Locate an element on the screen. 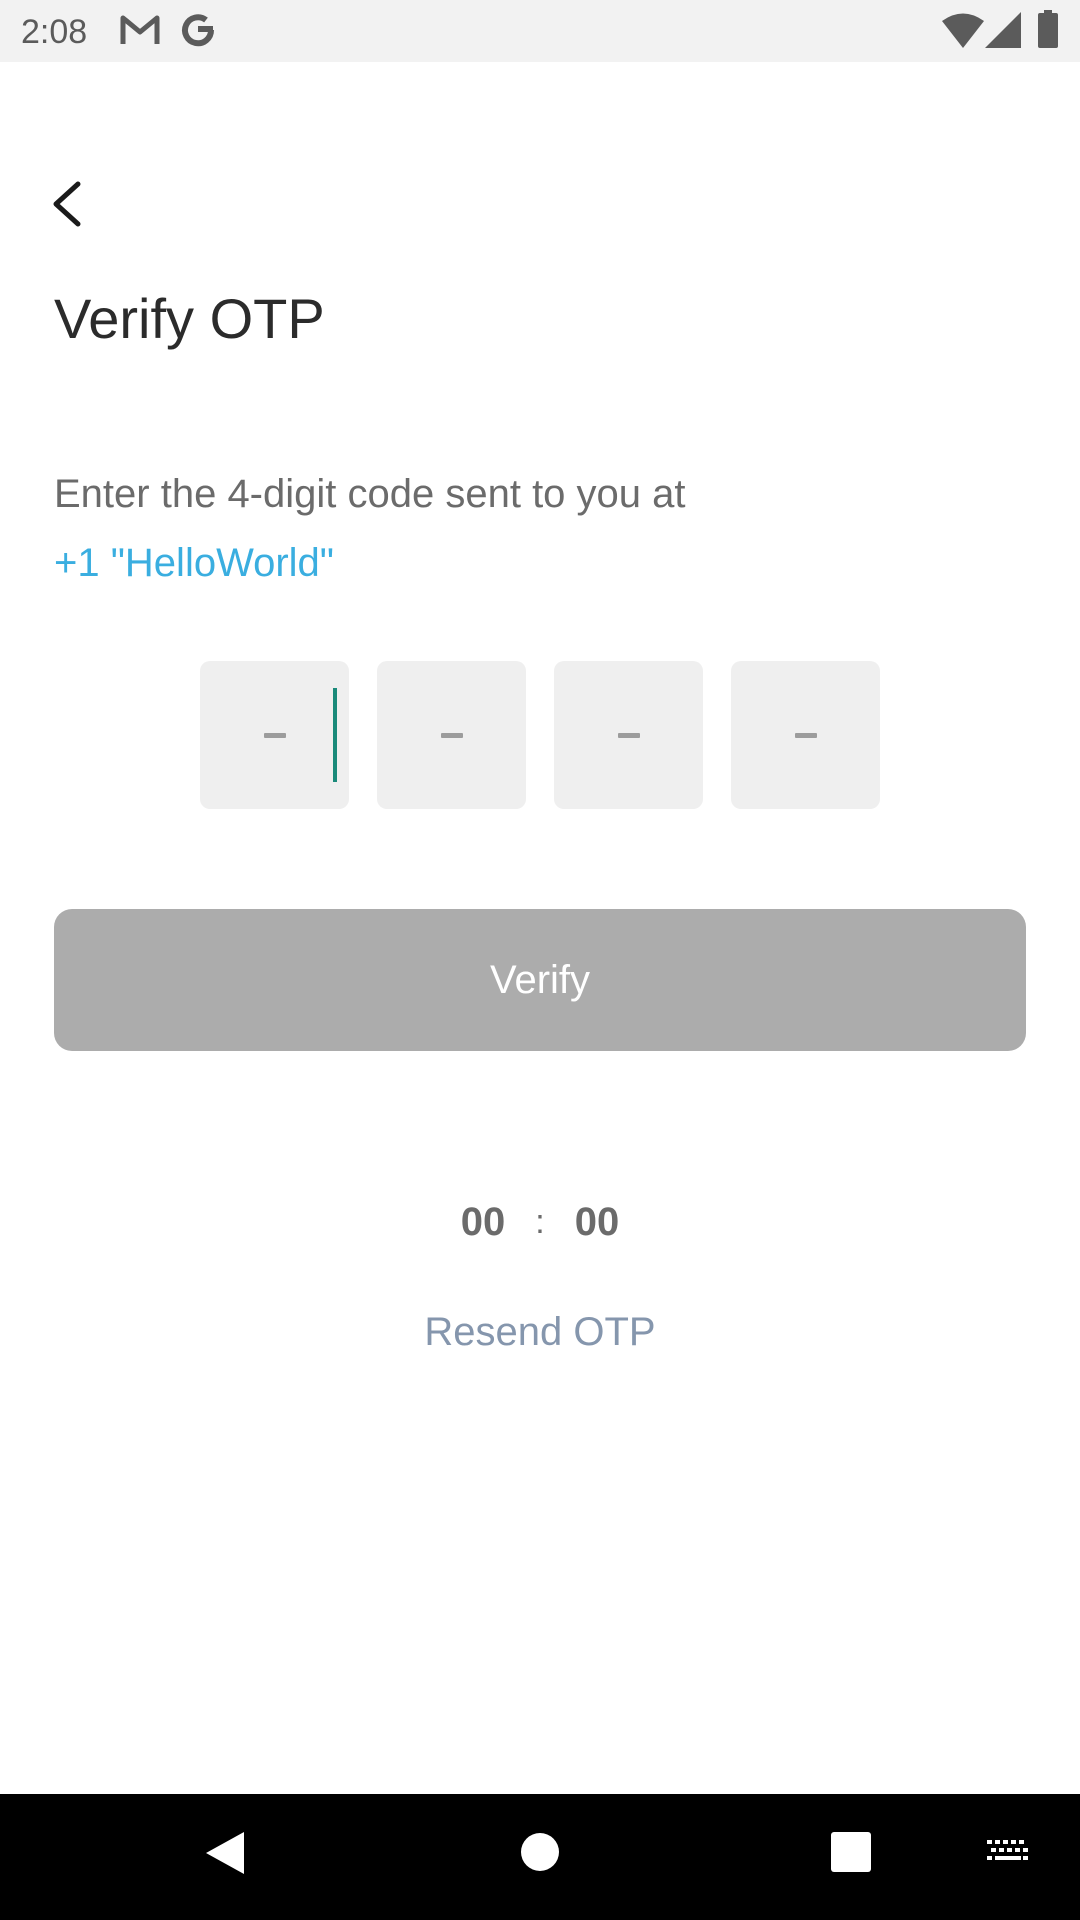 This screenshot has width=1080, height=1920. chevron-left-icon is located at coordinates (67, 204).